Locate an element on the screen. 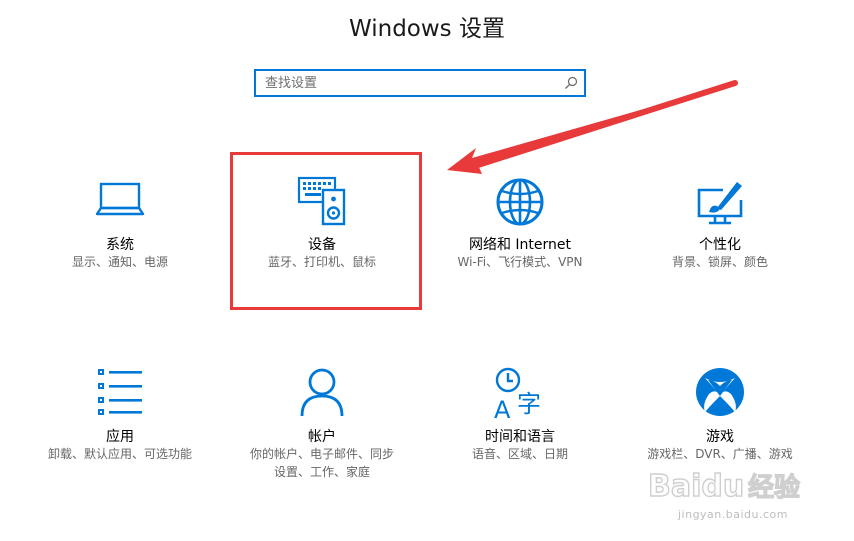 The height and width of the screenshot is (541, 854). watermark: Baidu 经验 jingyan.baidu.com is located at coordinates (747, 497).